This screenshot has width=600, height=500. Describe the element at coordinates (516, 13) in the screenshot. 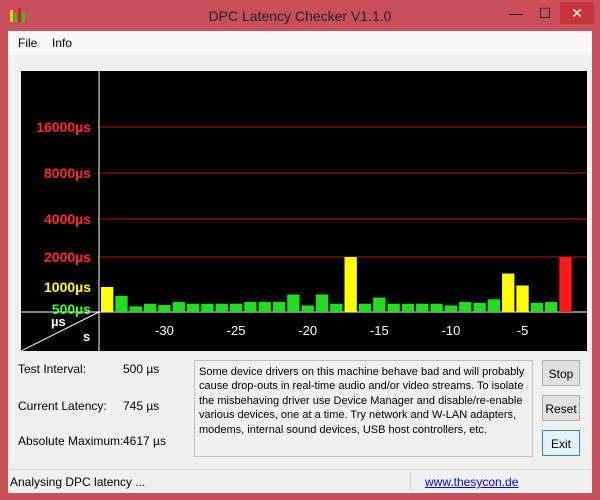

I see `minimize-button: —` at that location.